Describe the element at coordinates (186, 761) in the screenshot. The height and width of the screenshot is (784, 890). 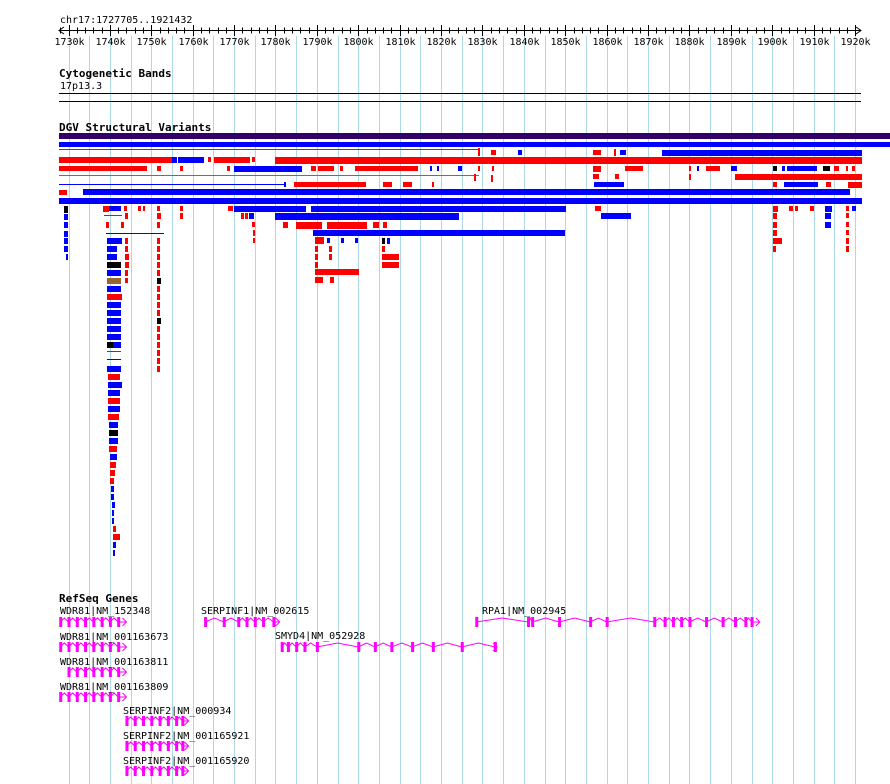
I see `gene-label: SERPINF2|NM_001165920` at that location.